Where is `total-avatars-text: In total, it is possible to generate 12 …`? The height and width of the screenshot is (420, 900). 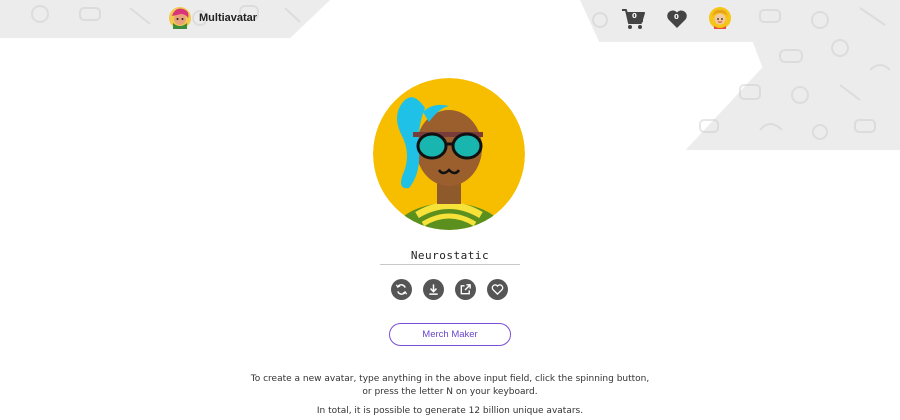 total-avatars-text: In total, it is possible to generate 12 … is located at coordinates (450, 411).